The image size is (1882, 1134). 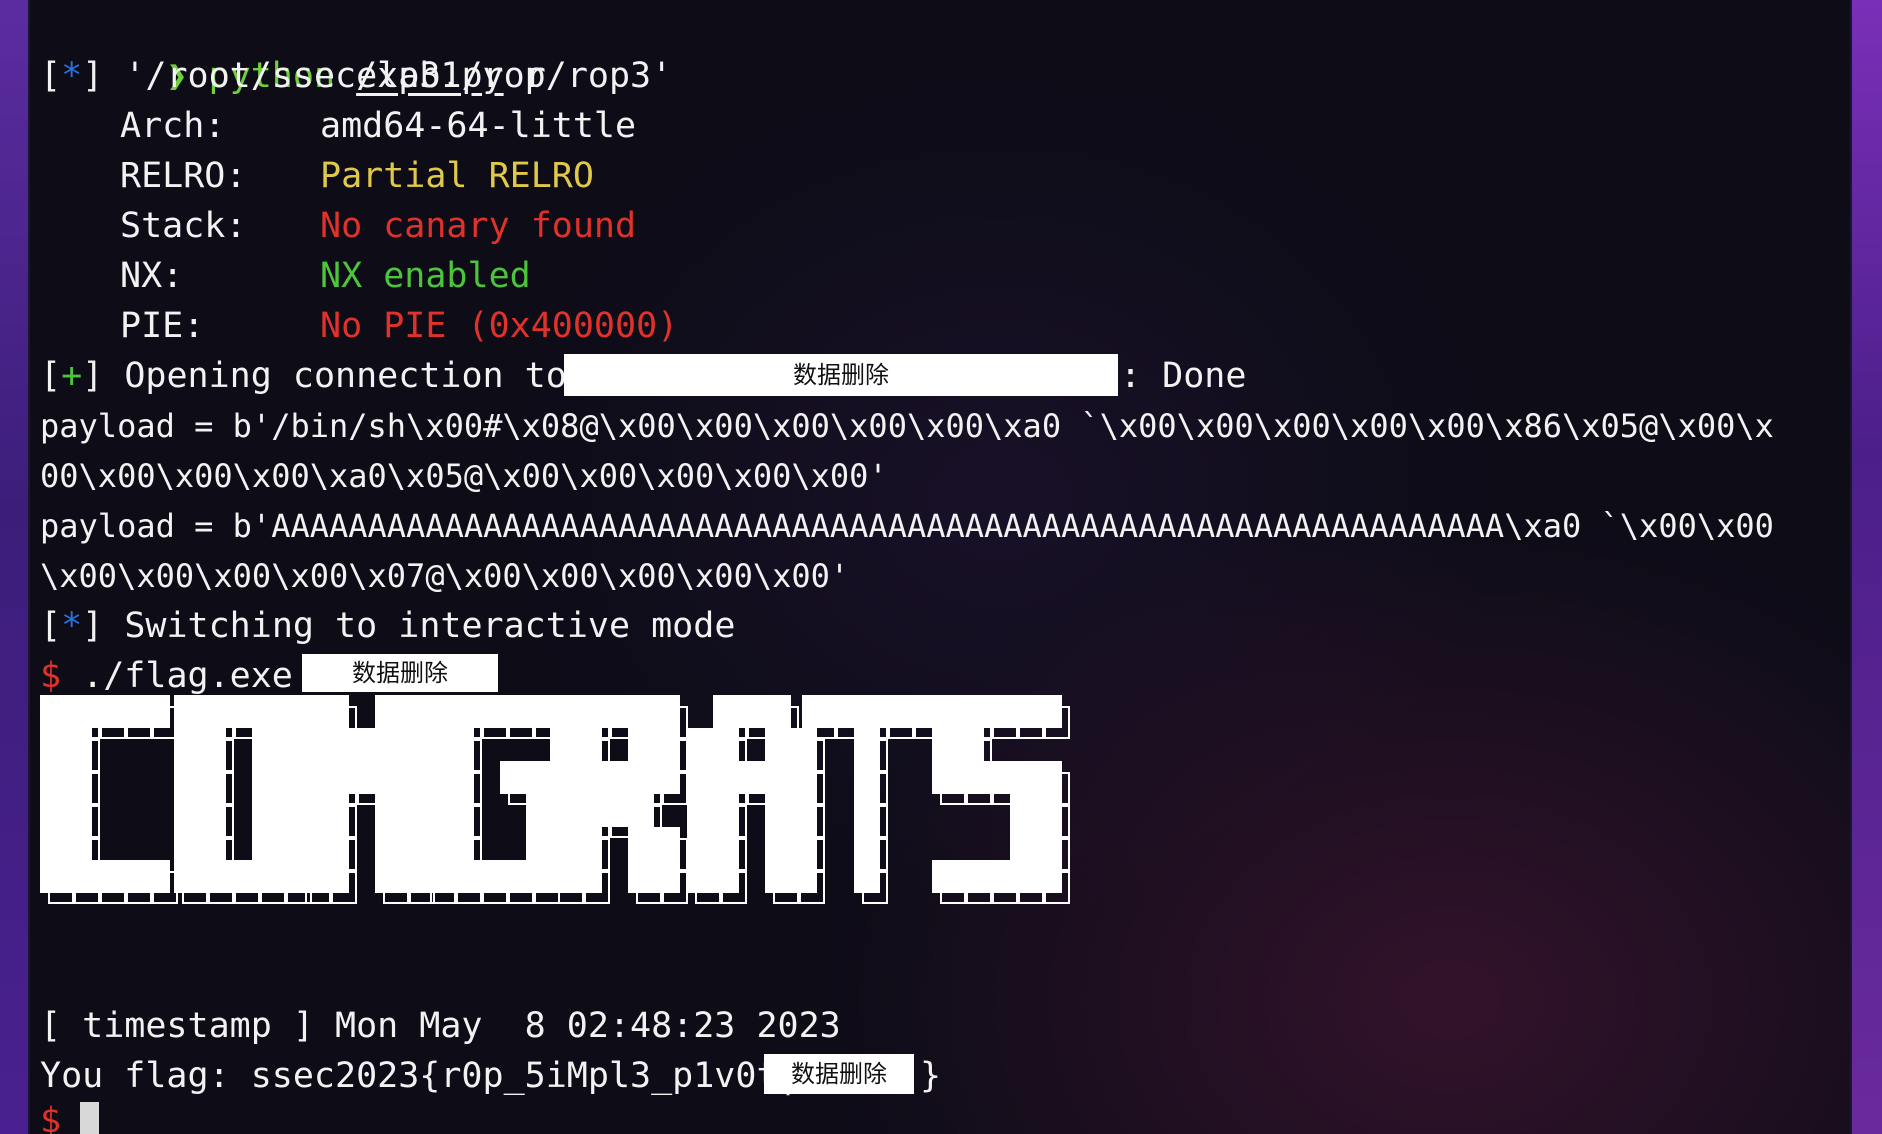 What do you see at coordinates (72, 376) in the screenshot?
I see `plus-icon: +` at bounding box center [72, 376].